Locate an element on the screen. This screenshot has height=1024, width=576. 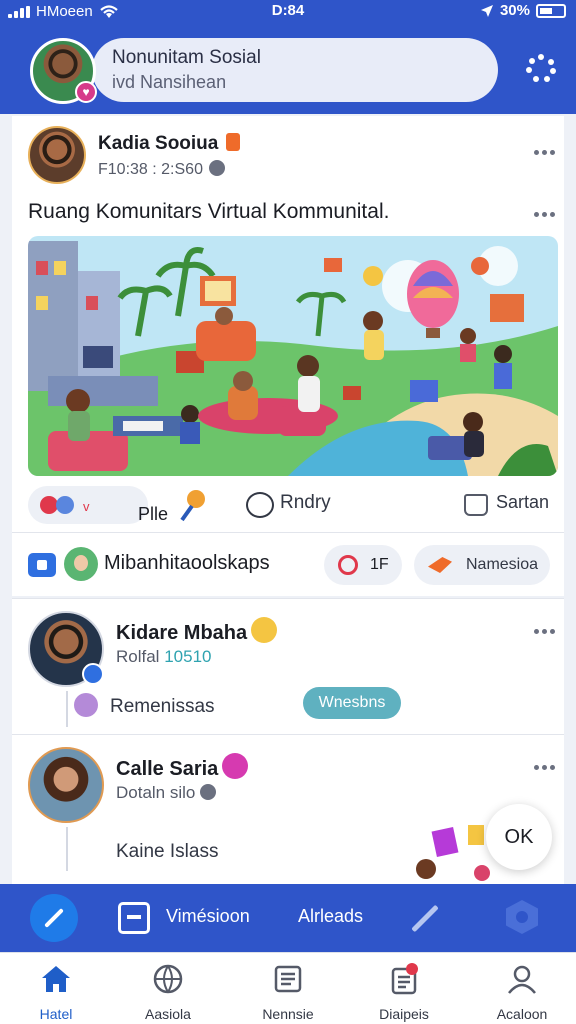
bottom-nav: Hatel Aasiola Nennsie Diaipeis Acaloon is located at coordinates (288, 988).